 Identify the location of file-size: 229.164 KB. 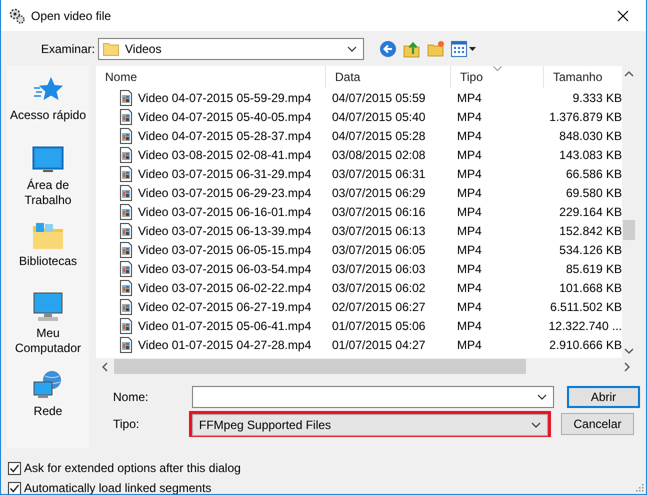
(590, 211).